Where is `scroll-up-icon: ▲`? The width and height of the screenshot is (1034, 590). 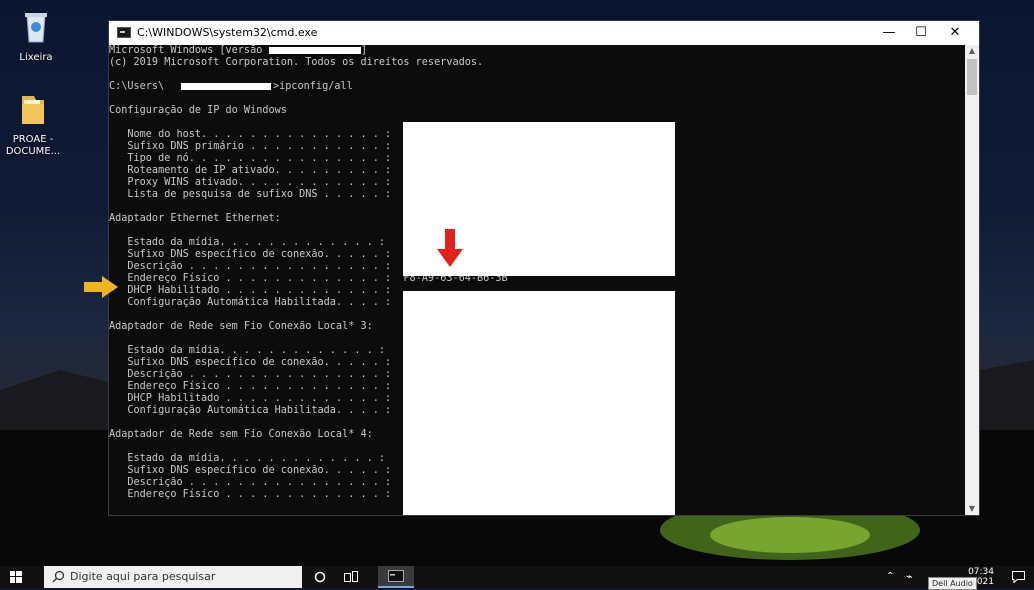 scroll-up-icon: ▲ is located at coordinates (972, 51).